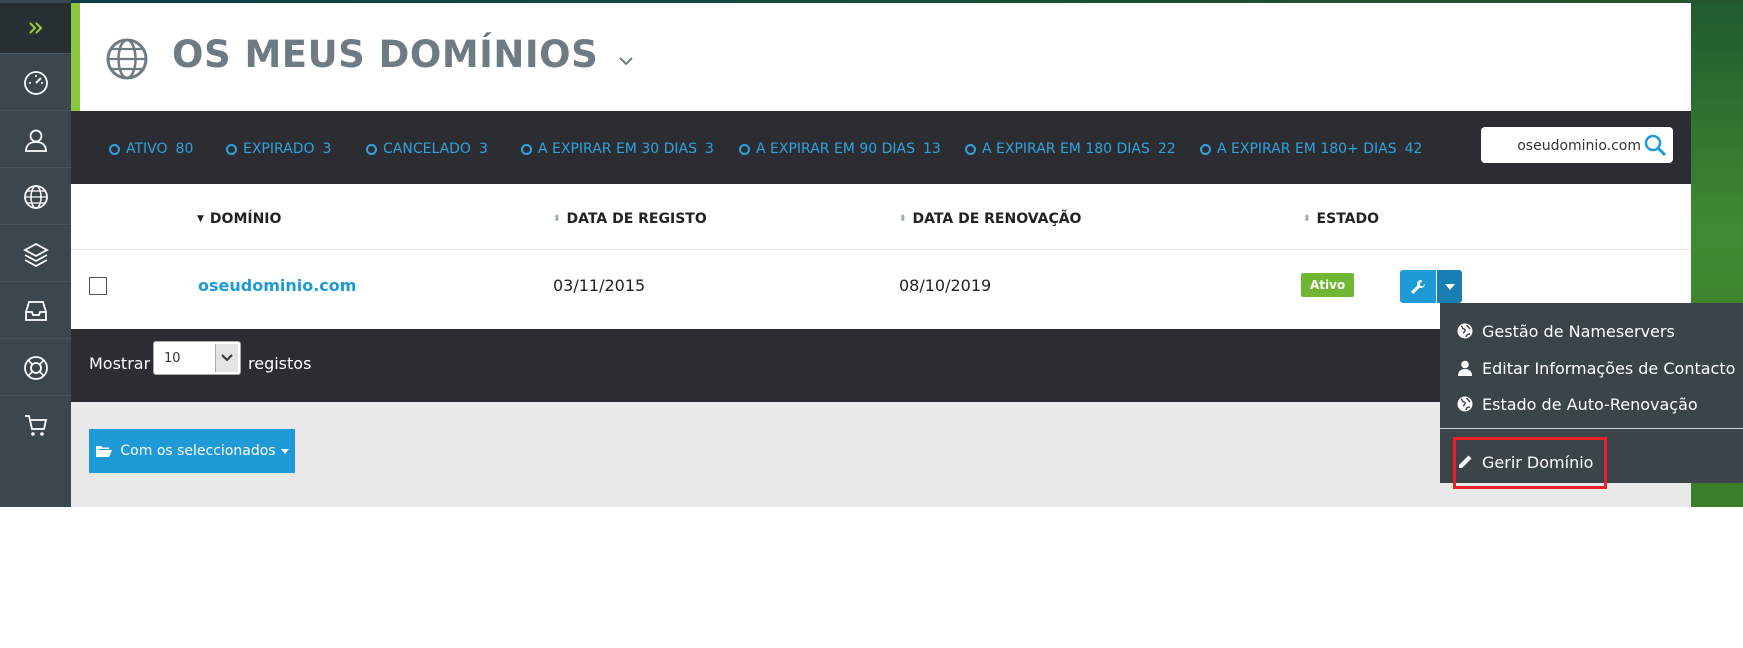  What do you see at coordinates (1566, 331) in the screenshot?
I see `menu-item-nameservers: Gestão de Nameservers` at bounding box center [1566, 331].